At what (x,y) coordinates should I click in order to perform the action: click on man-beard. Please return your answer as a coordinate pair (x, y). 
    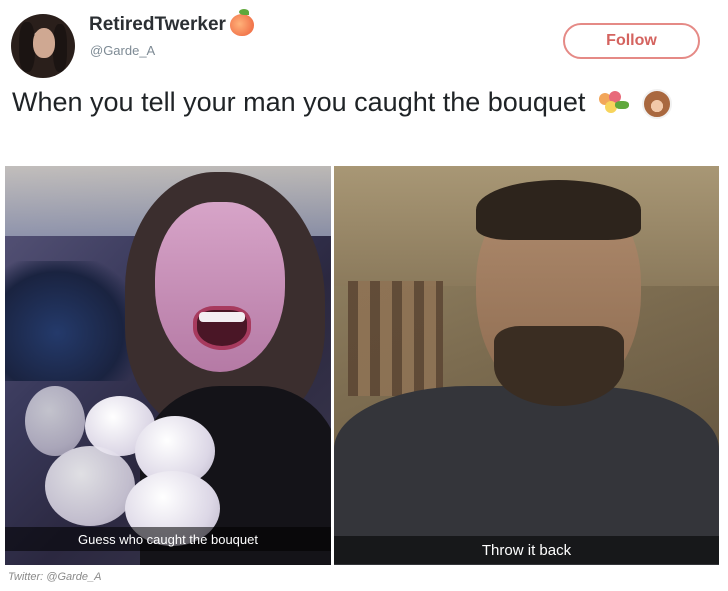
    Looking at the image, I should click on (559, 366).